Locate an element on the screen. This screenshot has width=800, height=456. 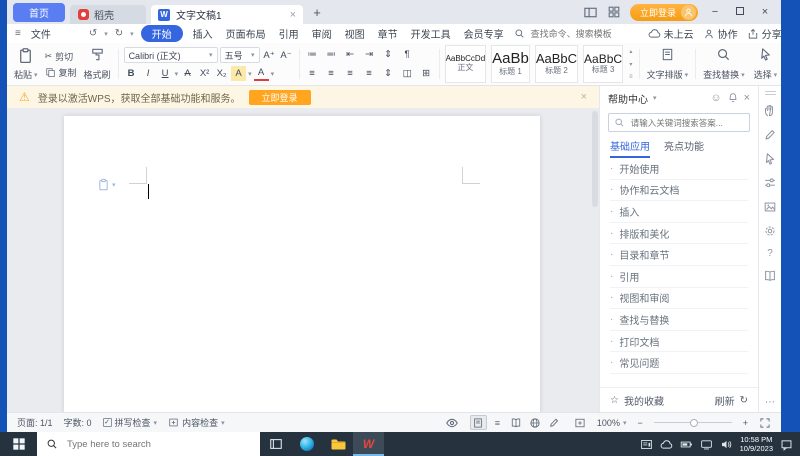
menu-page-layout: 页面布局 is located at coordinates (246, 33).